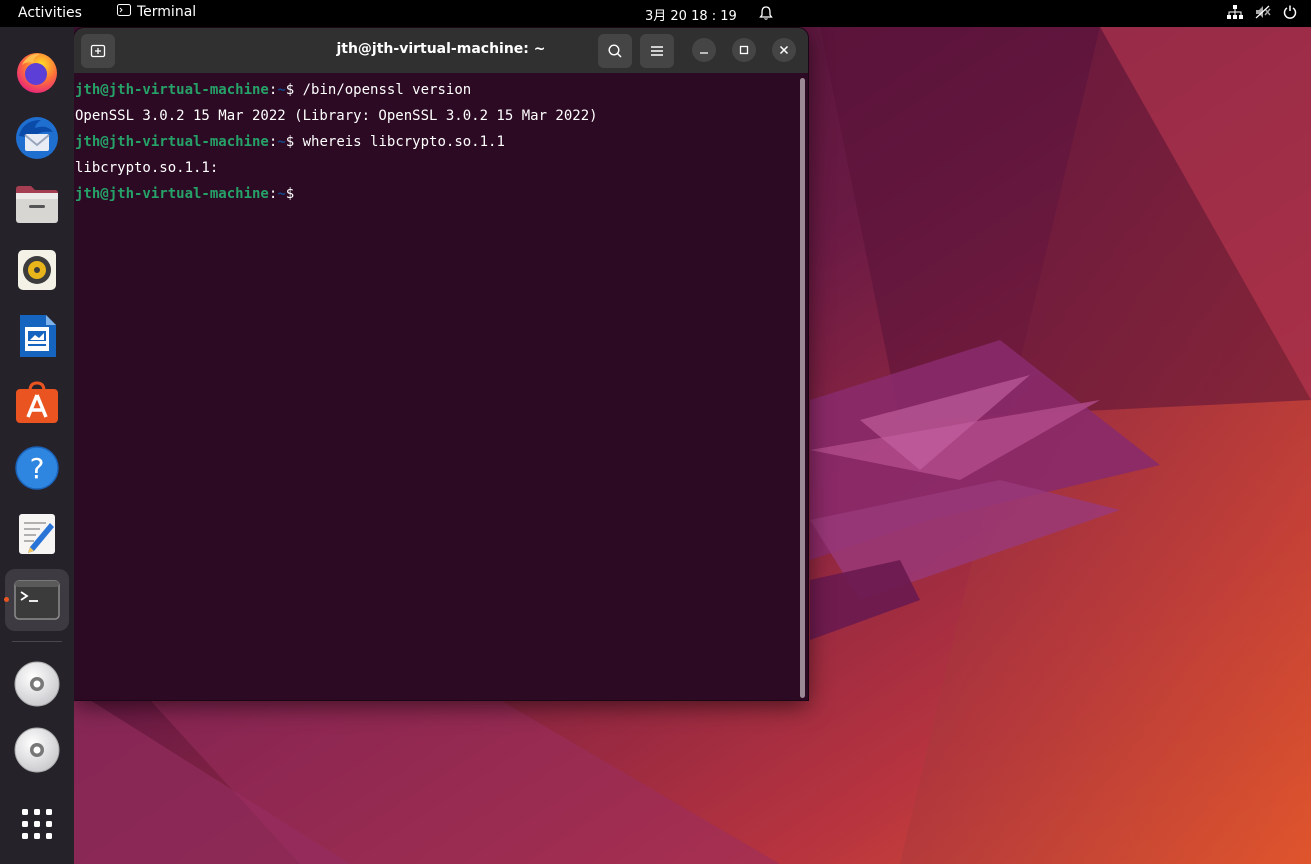 This screenshot has width=1311, height=864. Describe the element at coordinates (704, 50) in the screenshot. I see `minimize-button` at that location.